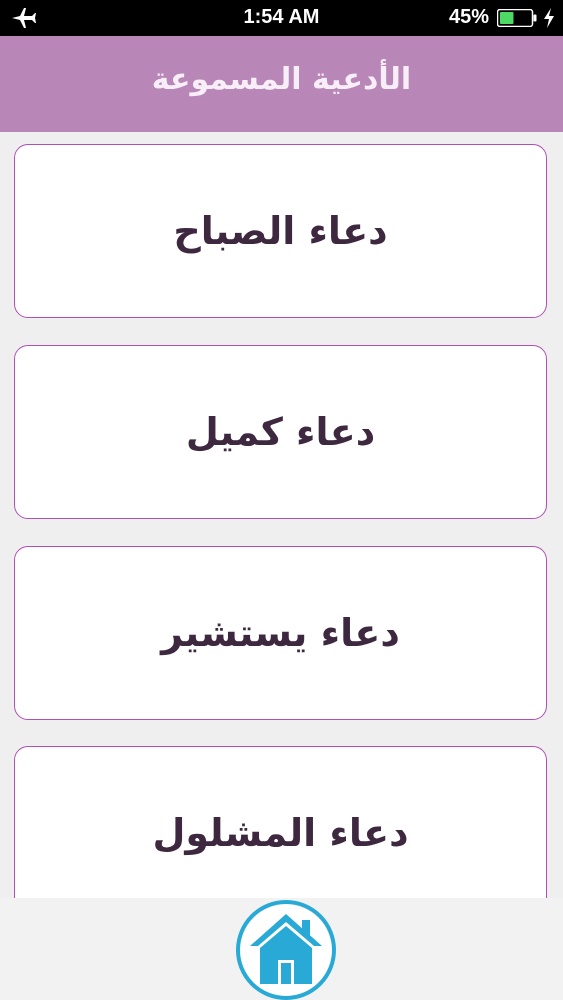 This screenshot has width=563, height=1000. I want to click on list-item-label: دعاء المشلول, so click(280, 833).